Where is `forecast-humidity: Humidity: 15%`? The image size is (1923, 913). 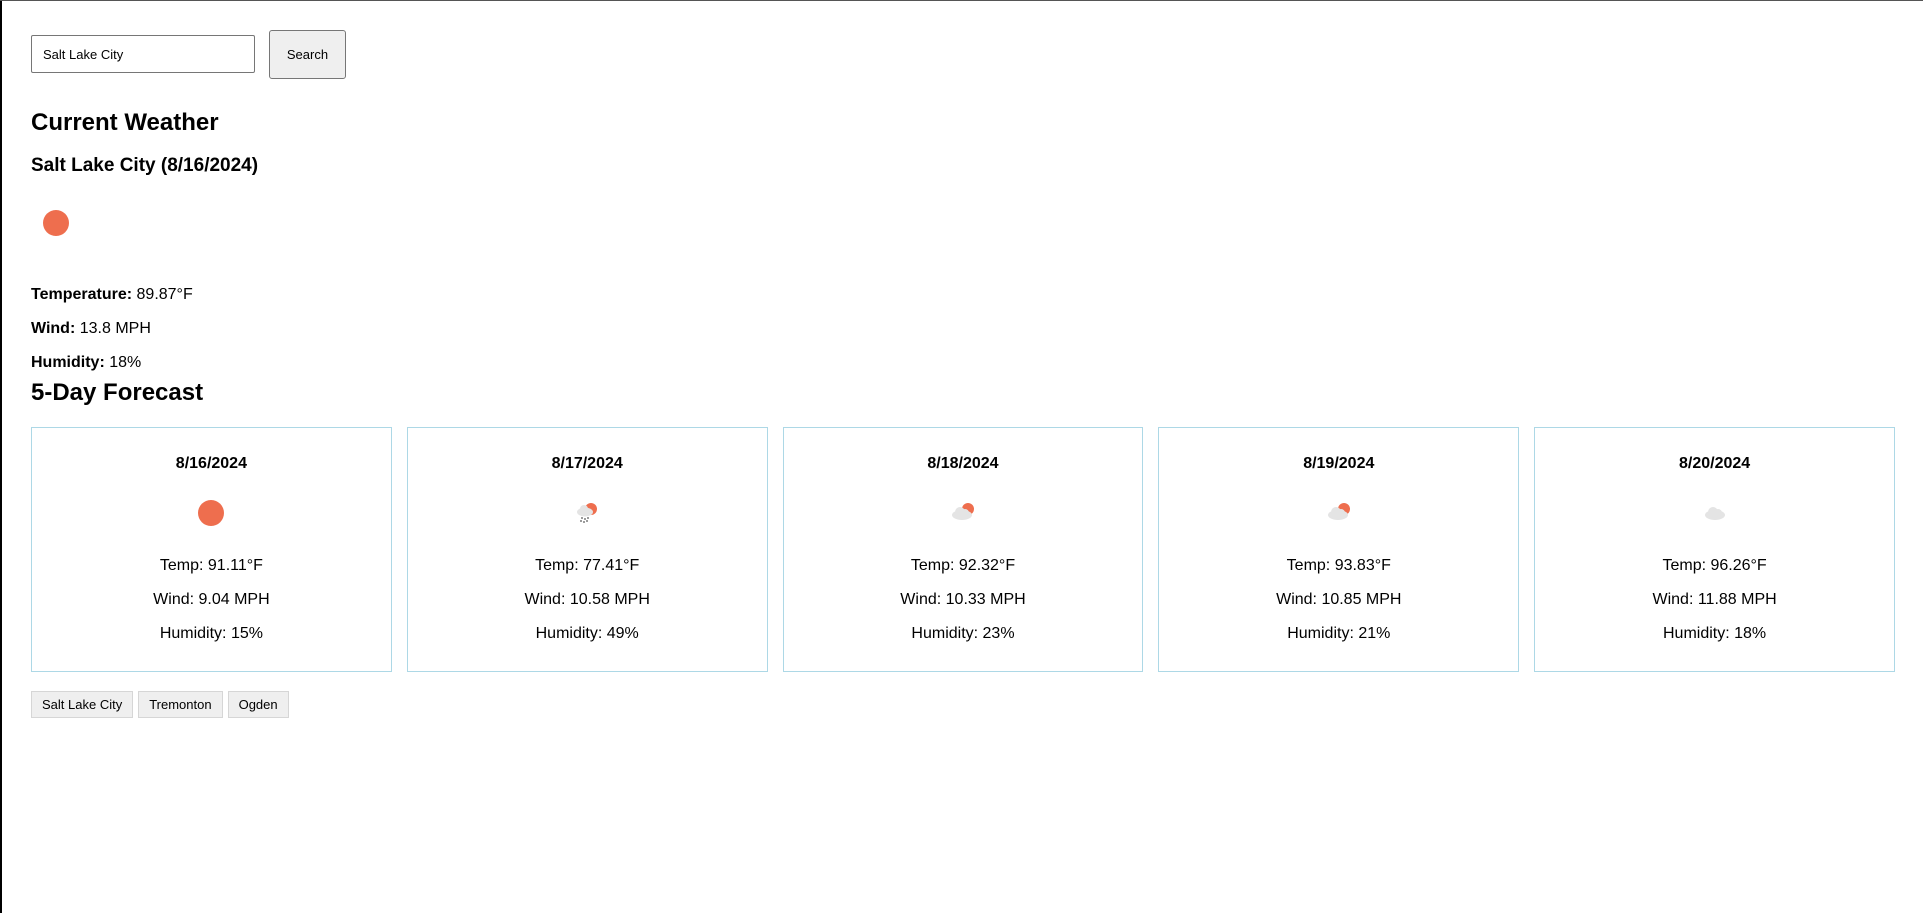
forecast-humidity: Humidity: 15% is located at coordinates (211, 633).